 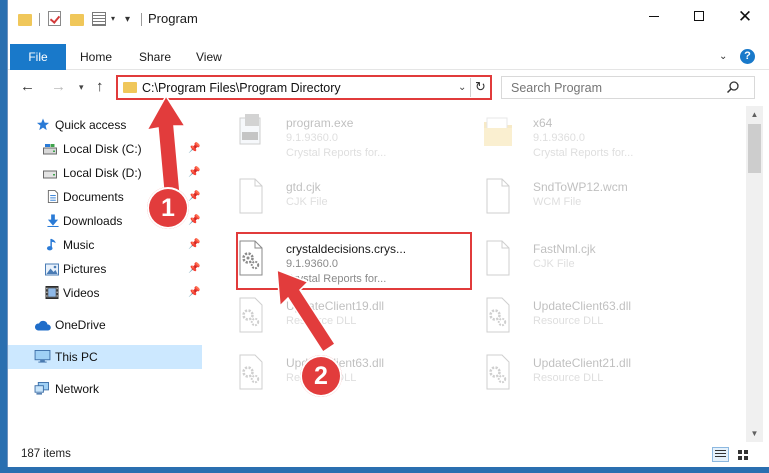 What do you see at coordinates (250, 129) in the screenshot?
I see `exe-icon` at bounding box center [250, 129].